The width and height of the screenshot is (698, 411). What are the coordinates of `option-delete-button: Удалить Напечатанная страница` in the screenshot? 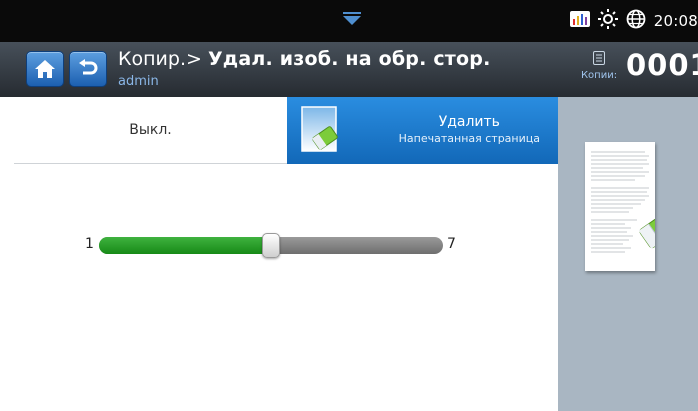 It's located at (422, 130).